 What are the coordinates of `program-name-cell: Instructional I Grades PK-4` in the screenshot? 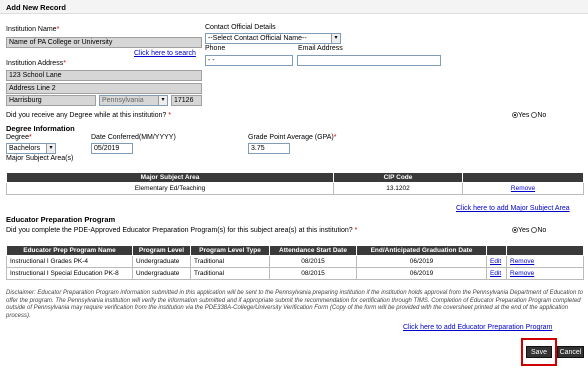 It's located at (69, 261).